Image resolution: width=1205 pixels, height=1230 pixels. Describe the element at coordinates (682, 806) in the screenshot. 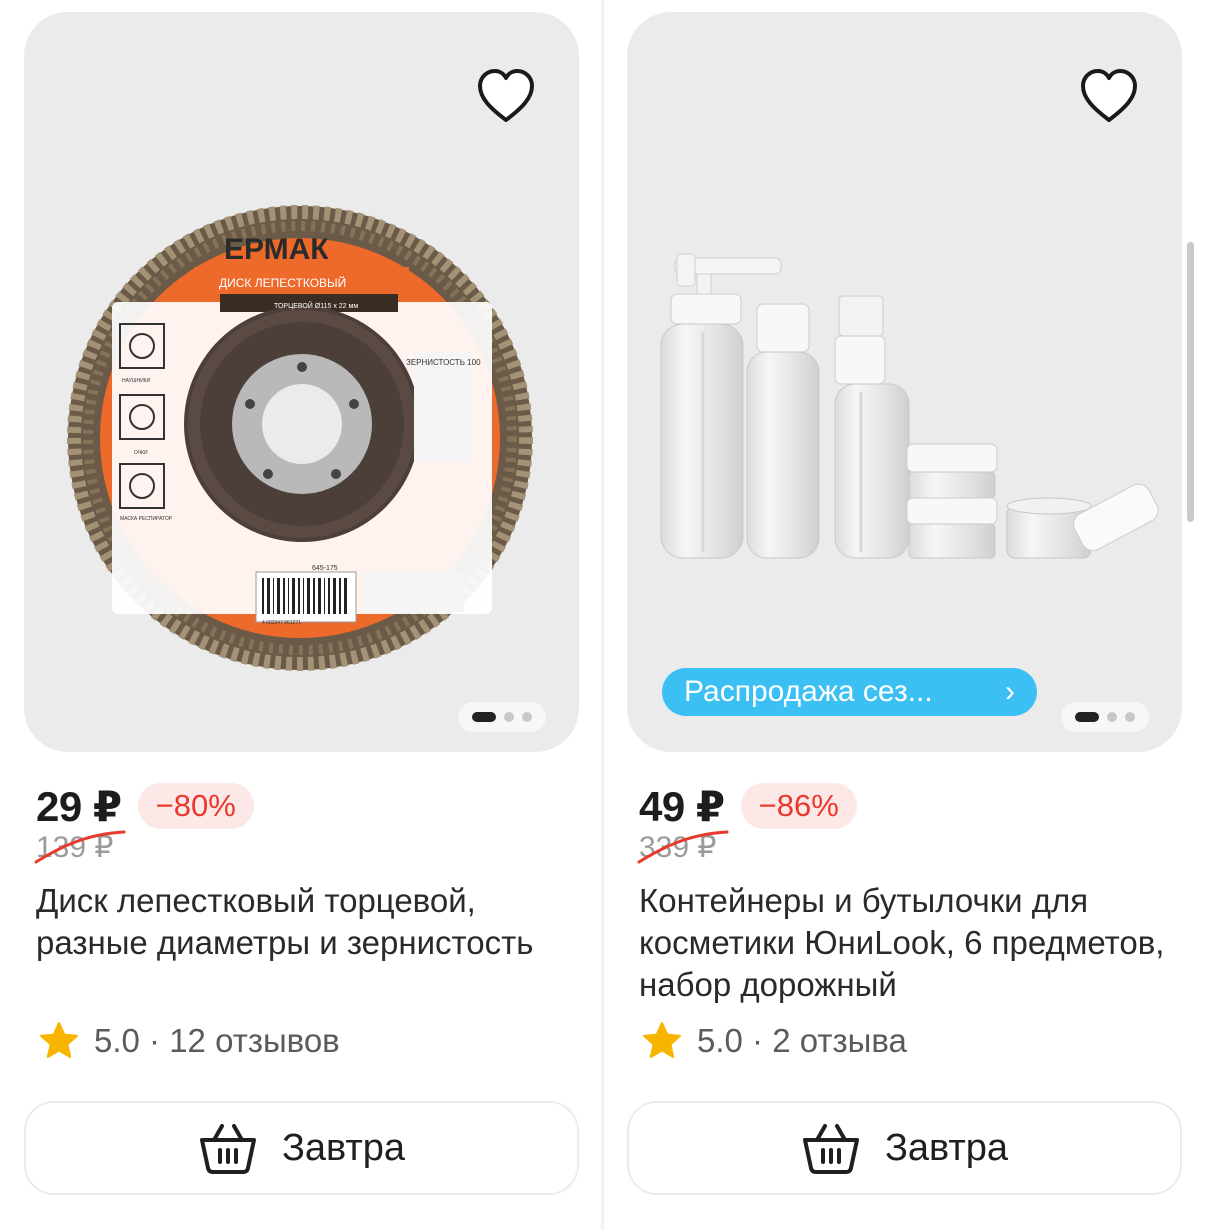

I see `current-price: 49 ₽` at that location.